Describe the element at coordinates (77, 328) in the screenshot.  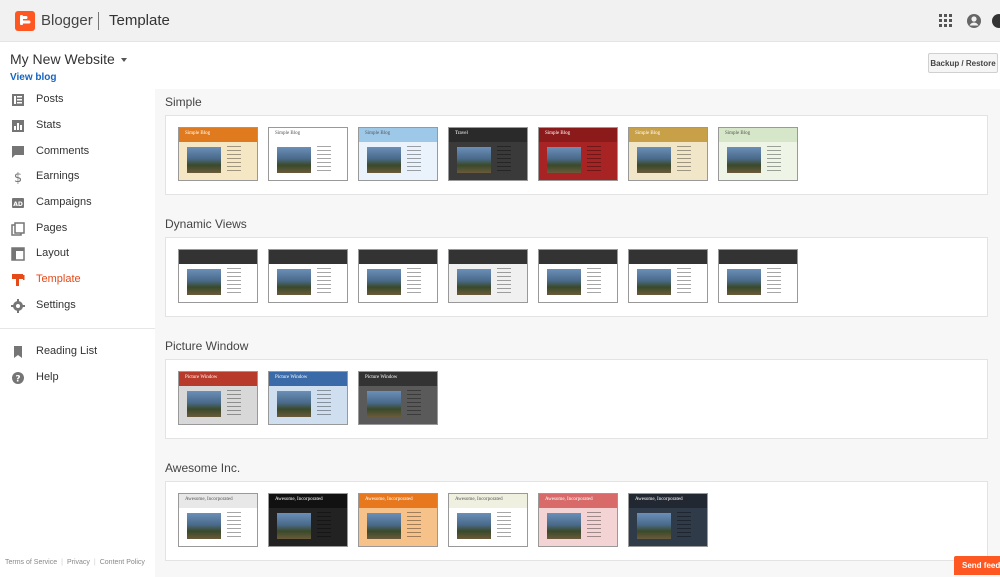
I see `sidebar-divider` at that location.